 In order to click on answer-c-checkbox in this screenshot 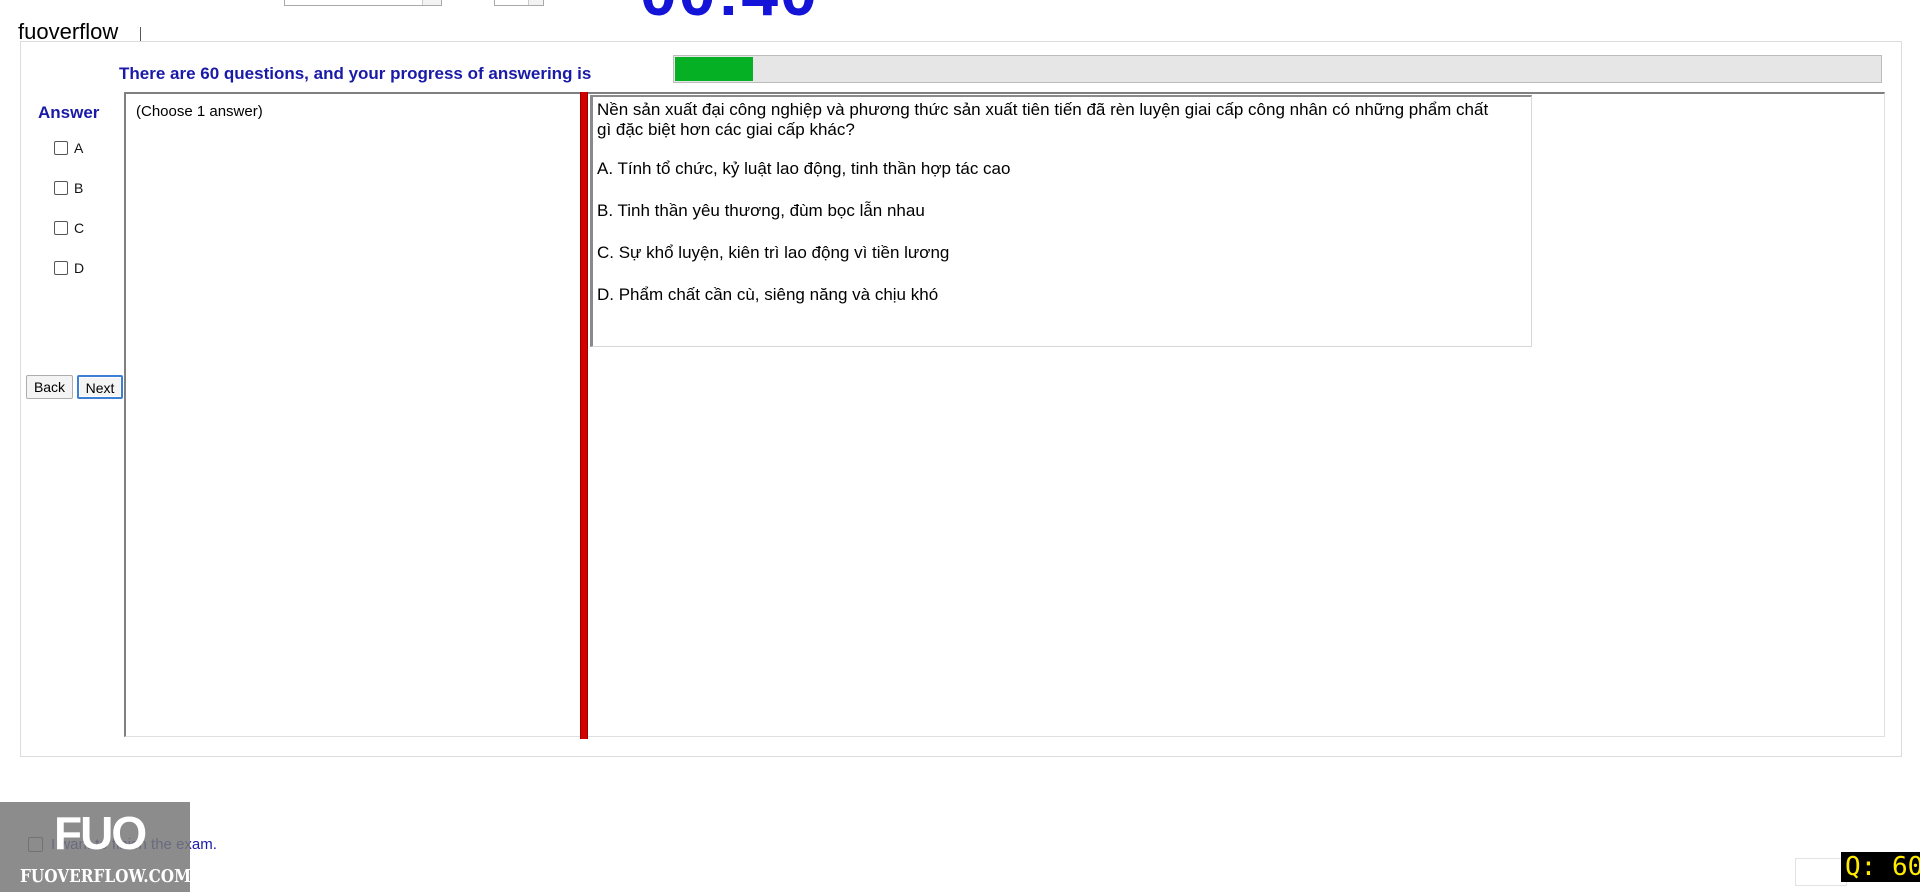, I will do `click(61, 228)`.